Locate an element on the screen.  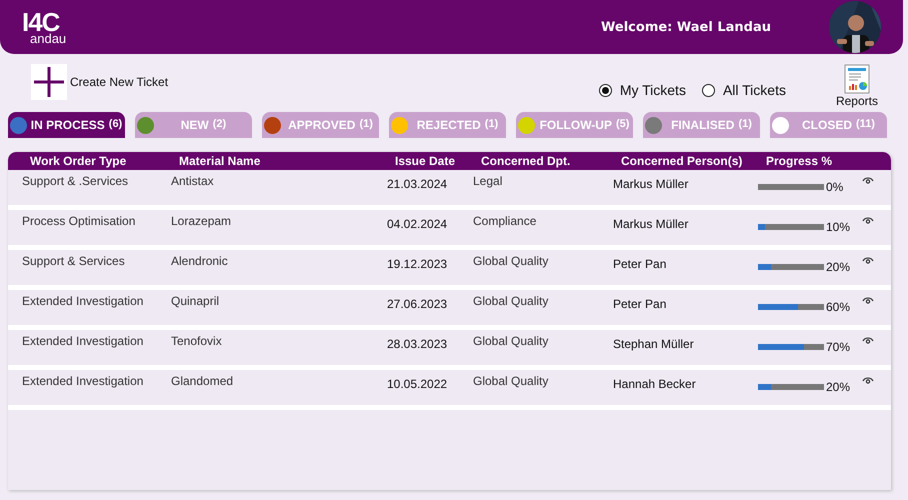
radio-option: All Tickets is located at coordinates (744, 90).